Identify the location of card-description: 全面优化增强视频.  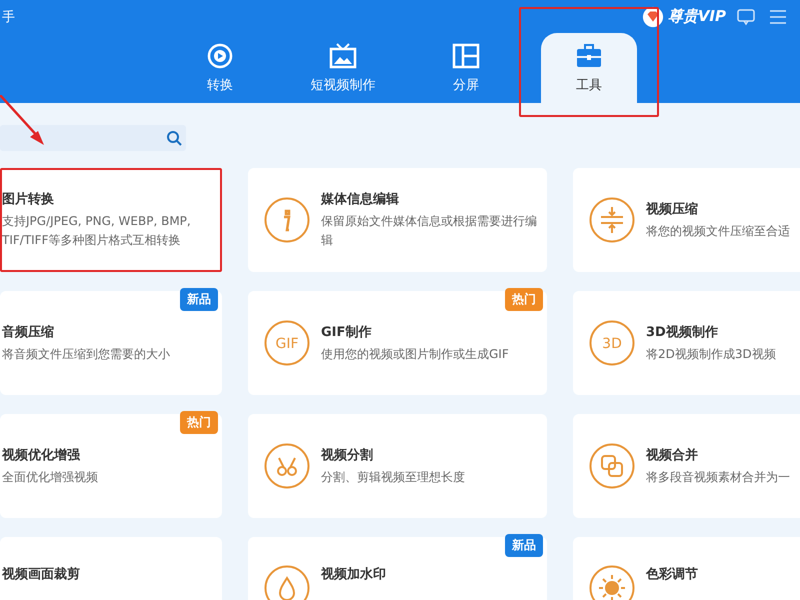
(50, 477).